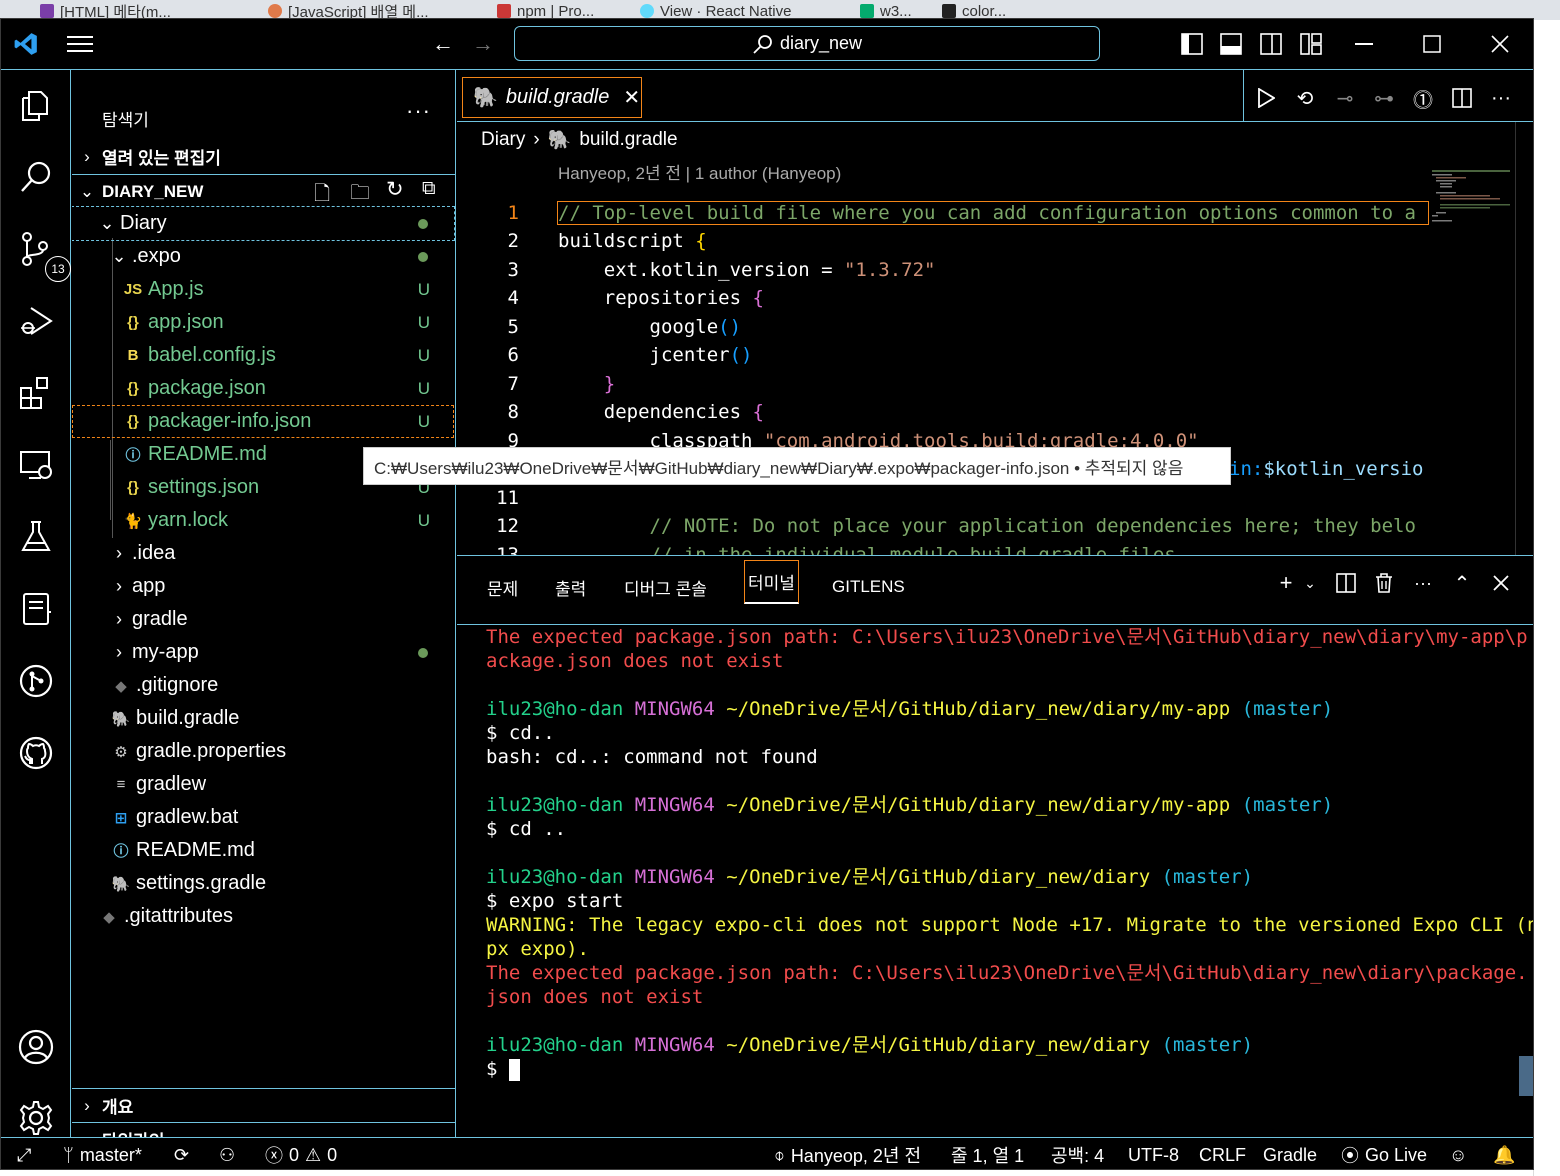 This screenshot has width=1560, height=1176. Describe the element at coordinates (570, 587) in the screenshot. I see `tab-output: 출력` at that location.